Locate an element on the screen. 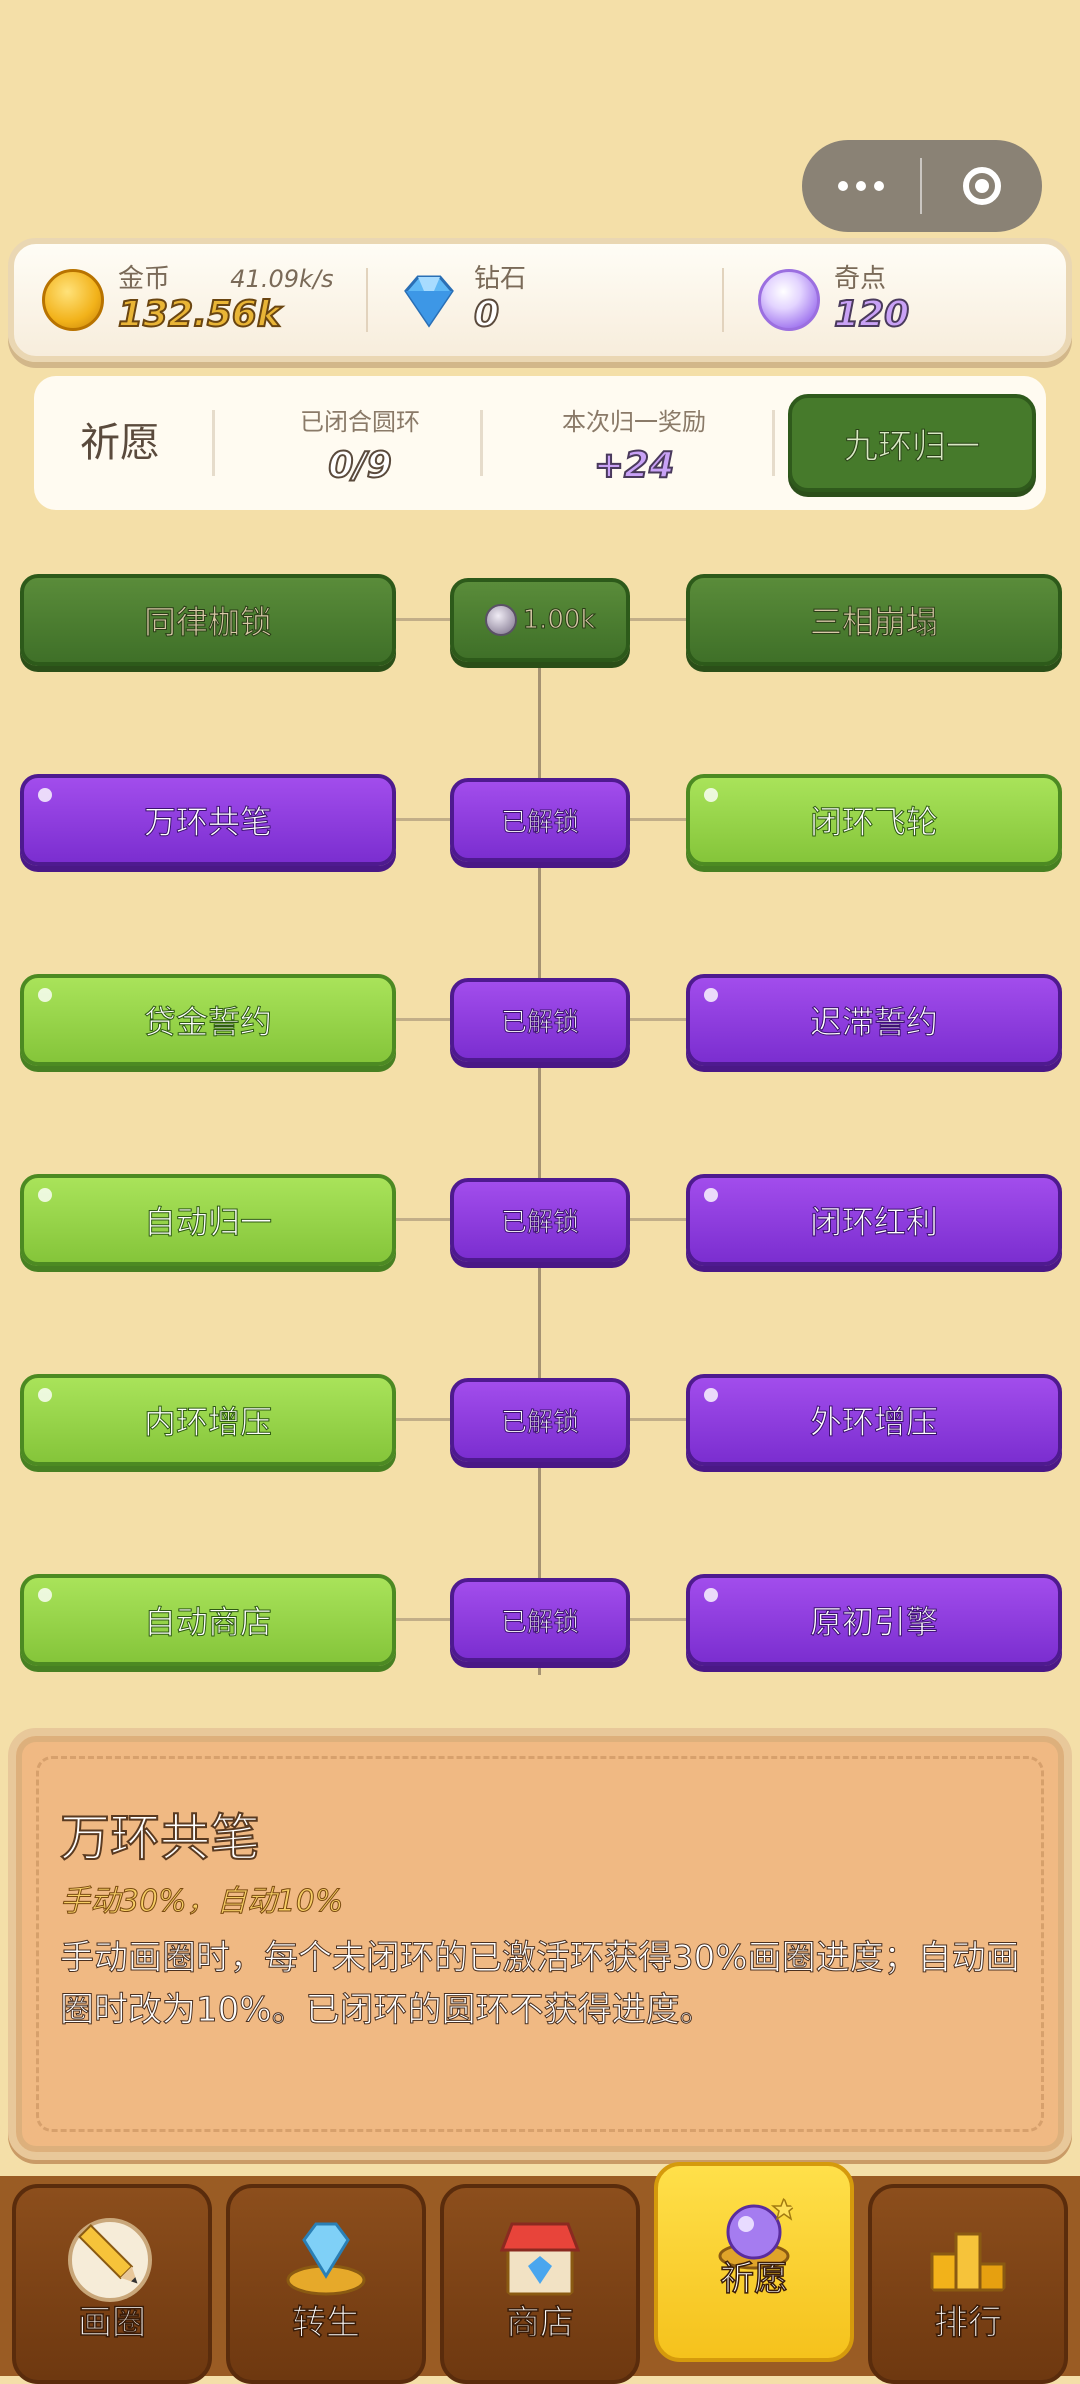 Image resolution: width=1080 pixels, height=2384 pixels. skill-node-right: 外环增压 is located at coordinates (874, 1420).